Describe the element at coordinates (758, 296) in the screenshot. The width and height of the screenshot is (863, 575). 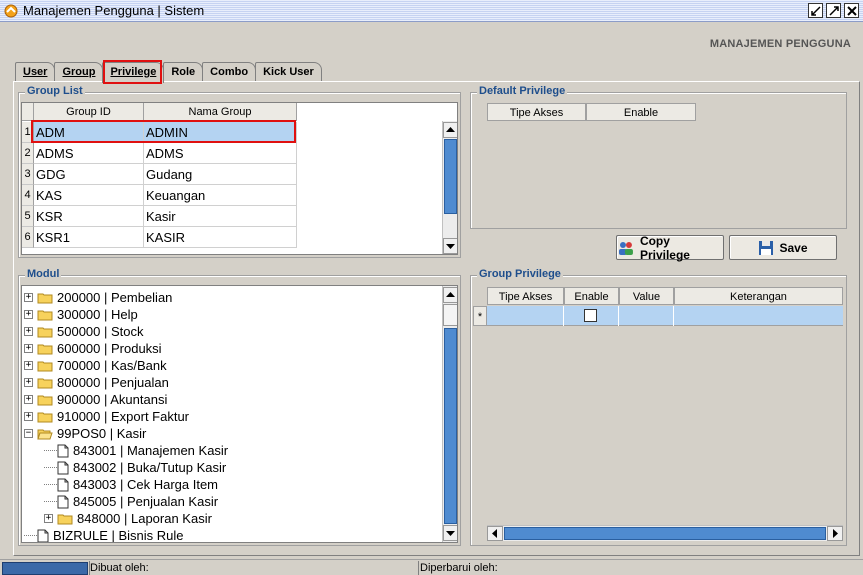
I see `column-header-keterangan: Keterangan` at that location.